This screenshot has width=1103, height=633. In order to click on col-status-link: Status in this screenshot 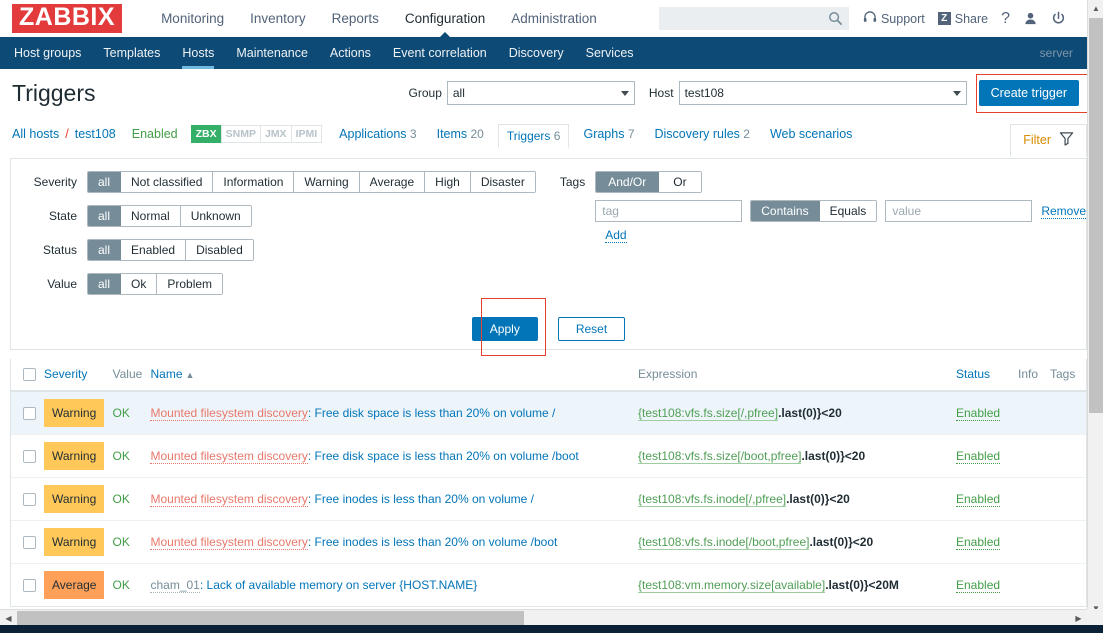, I will do `click(973, 374)`.